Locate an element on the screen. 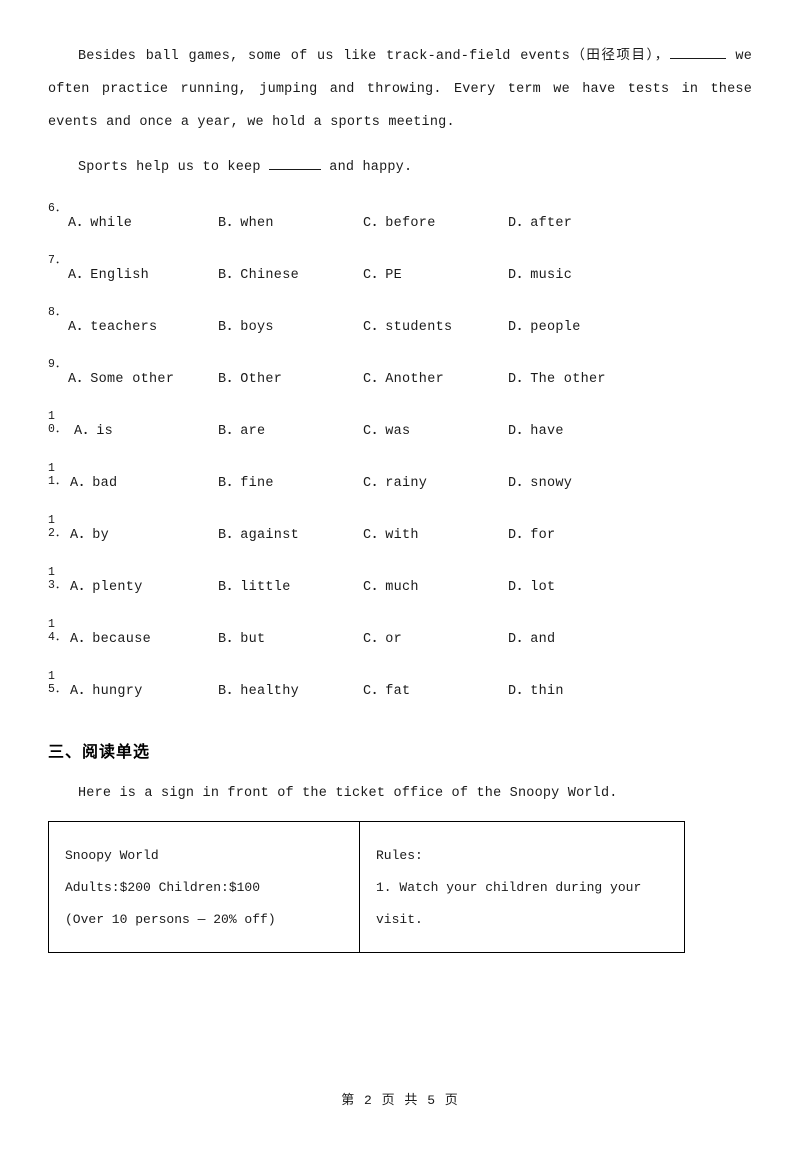 The image size is (800, 1172). option-a: A．bad is located at coordinates (144, 480).